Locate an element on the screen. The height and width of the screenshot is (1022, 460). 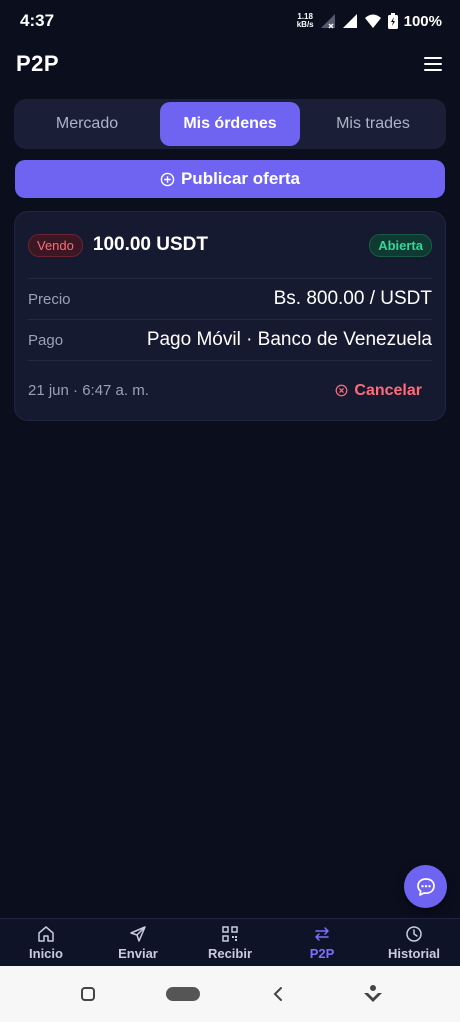
square-icon is located at coordinates (87, 994).